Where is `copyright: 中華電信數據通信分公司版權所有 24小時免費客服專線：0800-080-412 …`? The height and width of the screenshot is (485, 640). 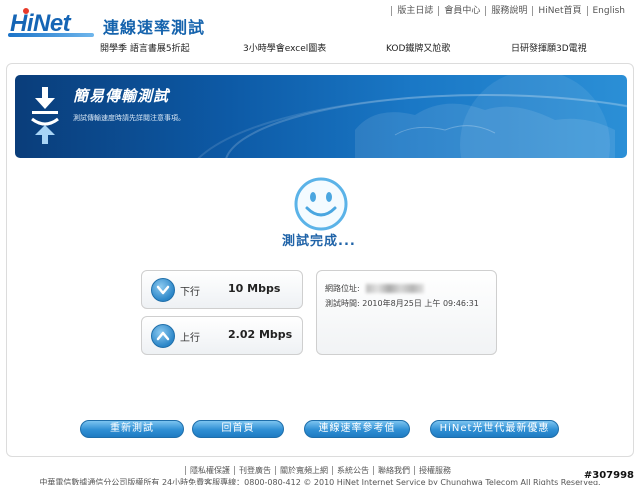 copyright: 中華電信數據通信分公司版權所有 24小時免費客服專線：0800-080-412 … is located at coordinates (320, 481).